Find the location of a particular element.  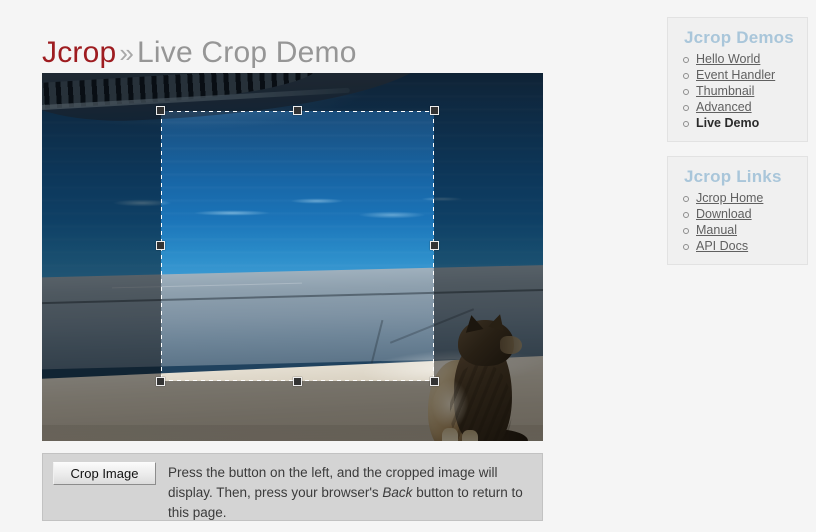

sidebar-item-live-demo: Live Demo is located at coordinates (728, 123).